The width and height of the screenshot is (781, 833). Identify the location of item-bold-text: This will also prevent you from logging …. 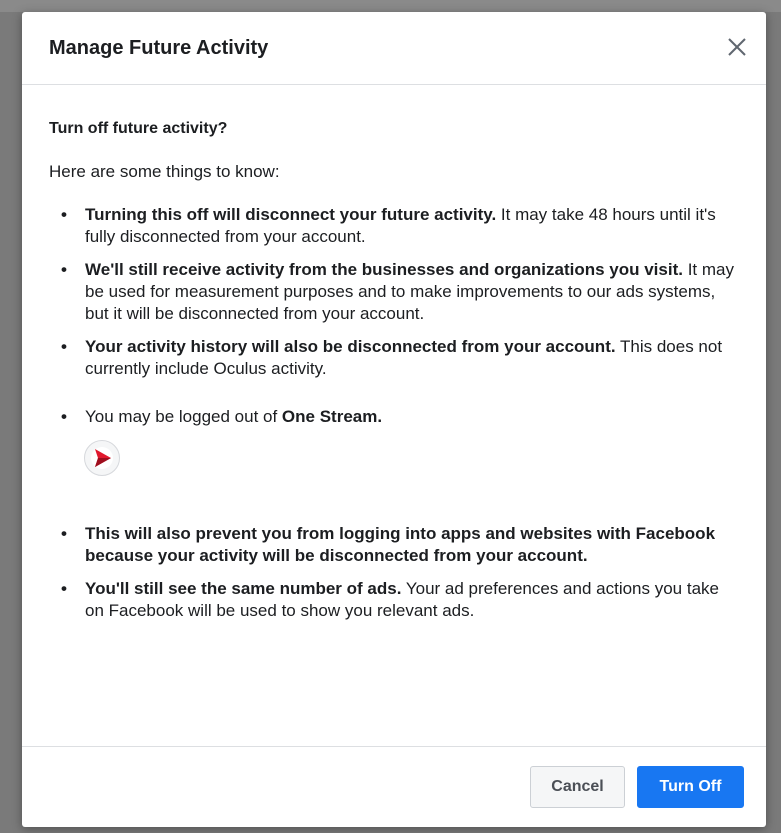
(400, 544).